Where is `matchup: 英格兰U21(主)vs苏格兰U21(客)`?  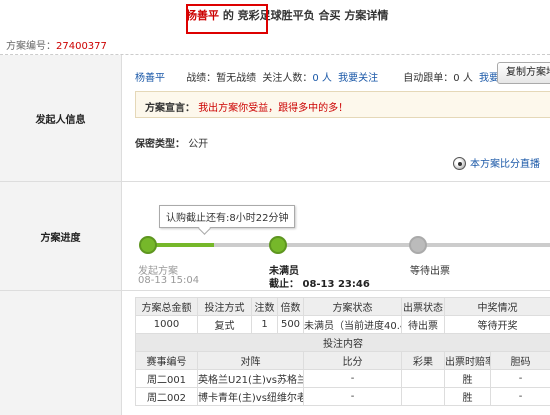
matchup: 英格兰U21(主)vs苏格兰U21(客) is located at coordinates (250, 378).